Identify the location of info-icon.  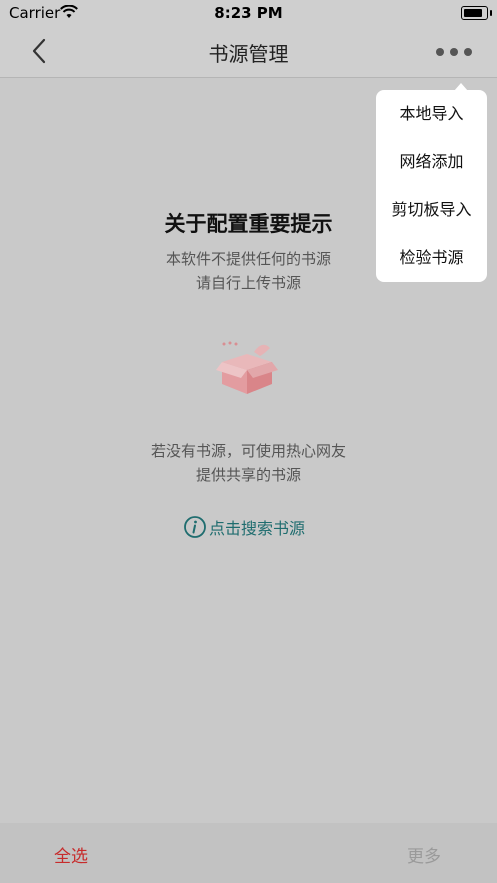
(195, 527).